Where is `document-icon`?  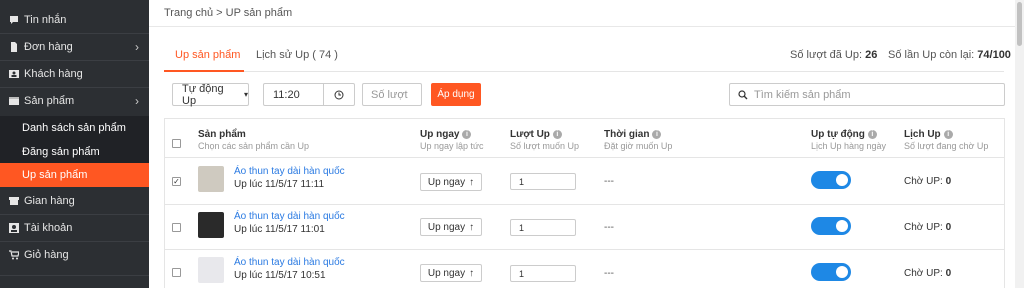
document-icon is located at coordinates (14, 47).